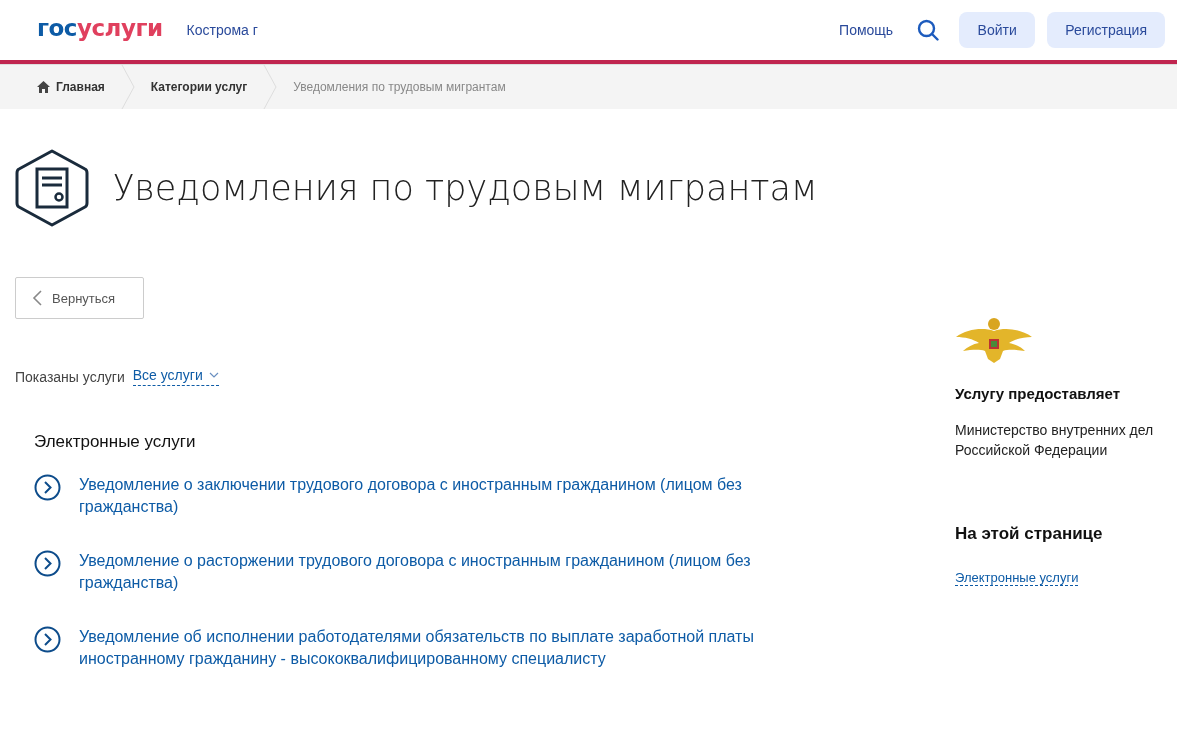  Describe the element at coordinates (222, 30) in the screenshot. I see `city-link: Кострома г` at that location.